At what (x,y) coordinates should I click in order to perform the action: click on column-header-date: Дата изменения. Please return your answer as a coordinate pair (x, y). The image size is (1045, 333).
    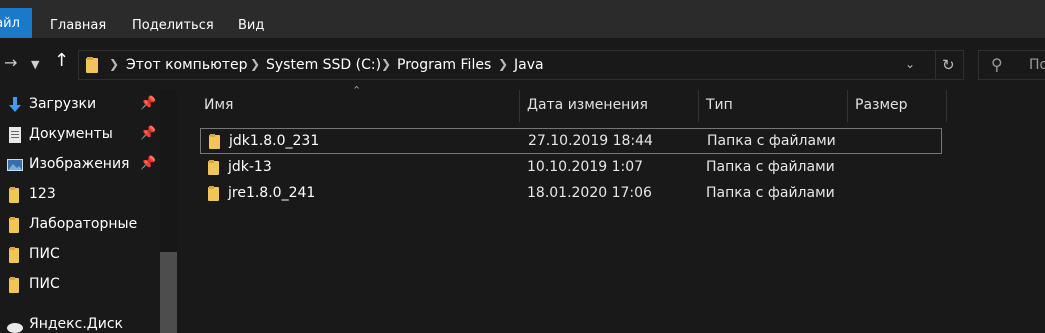
    Looking at the image, I should click on (587, 111).